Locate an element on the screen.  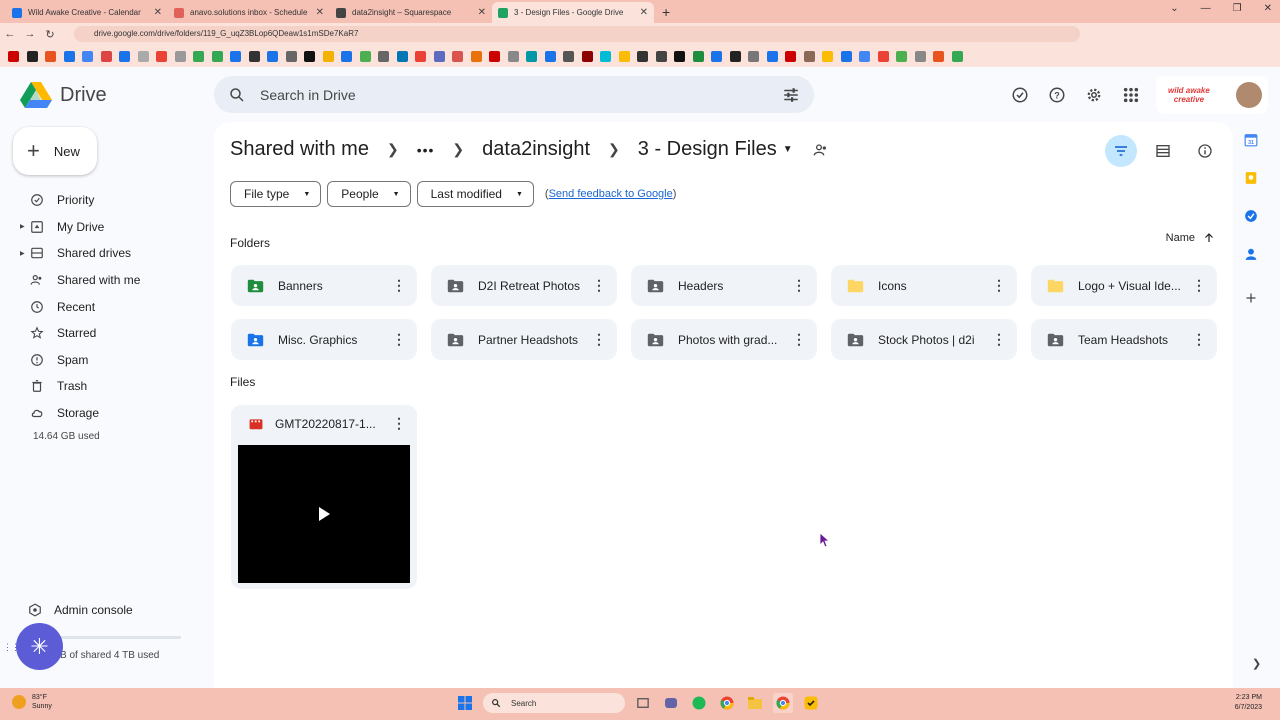
file-explorer-icon is located at coordinates (755, 703).